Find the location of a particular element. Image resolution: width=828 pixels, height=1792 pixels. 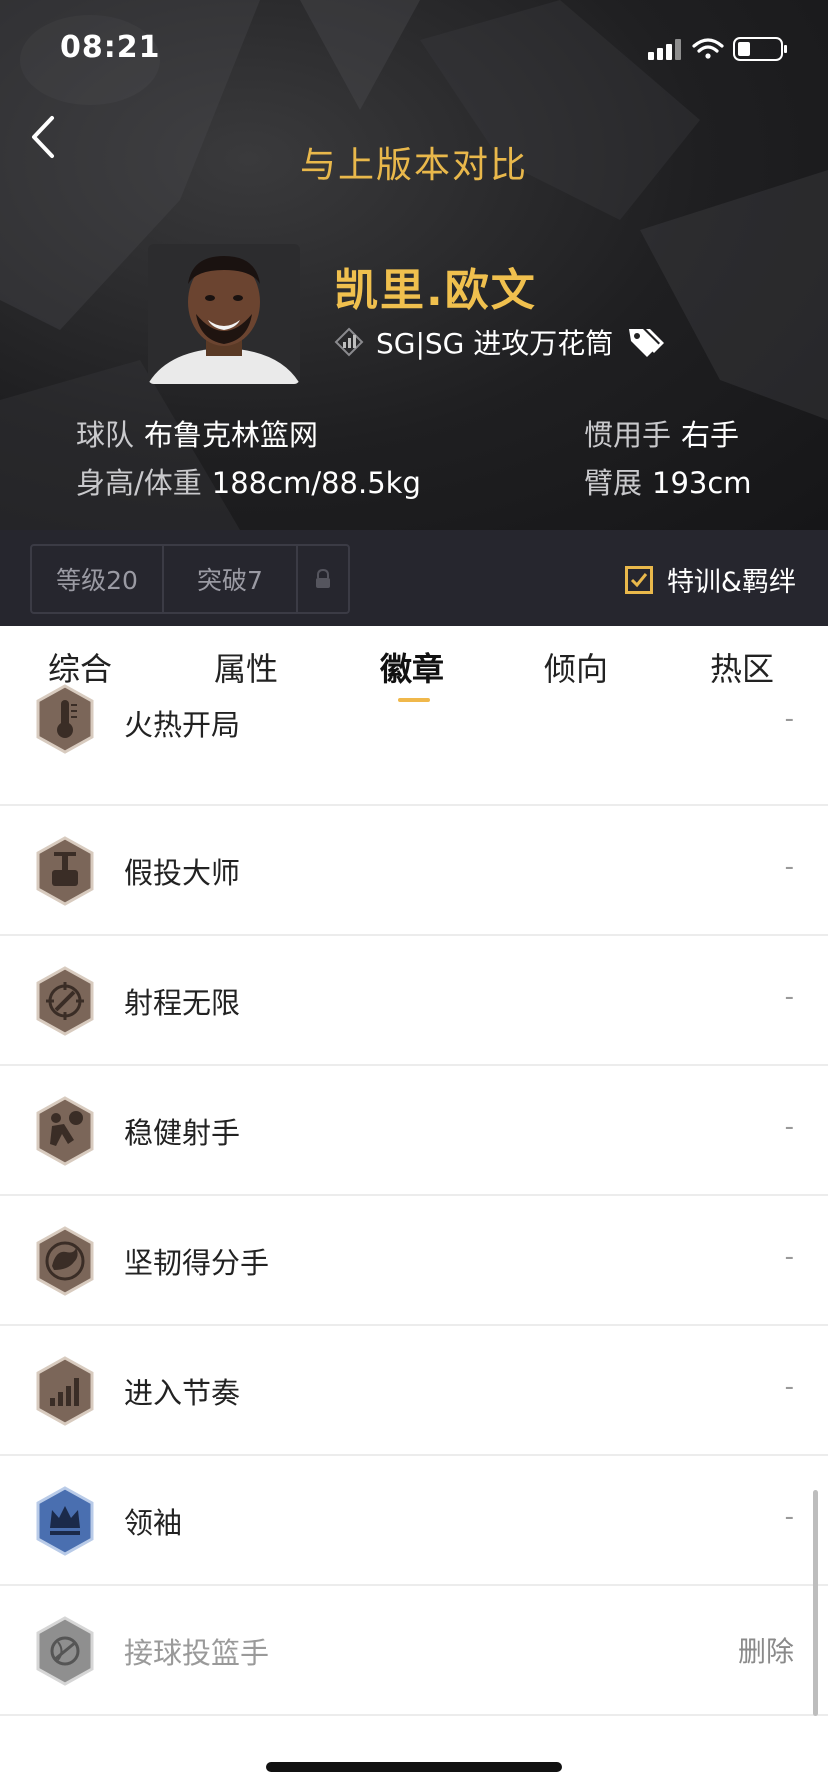

breakthrough-selector: 突破7 is located at coordinates (231, 579).